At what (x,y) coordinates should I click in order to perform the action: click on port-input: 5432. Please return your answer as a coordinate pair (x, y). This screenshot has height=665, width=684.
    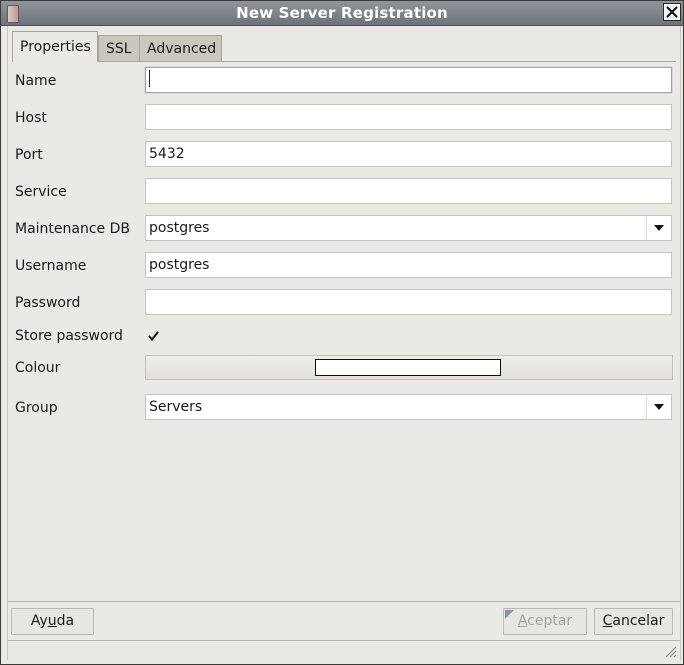
    Looking at the image, I should click on (408, 154).